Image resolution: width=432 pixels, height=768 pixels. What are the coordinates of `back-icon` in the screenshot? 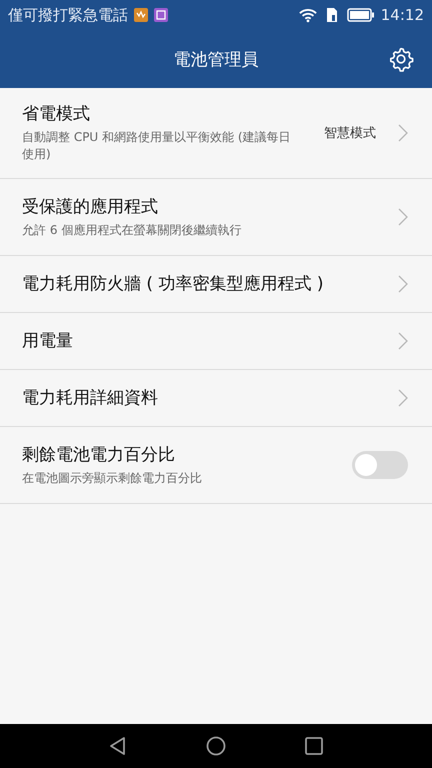 It's located at (118, 746).